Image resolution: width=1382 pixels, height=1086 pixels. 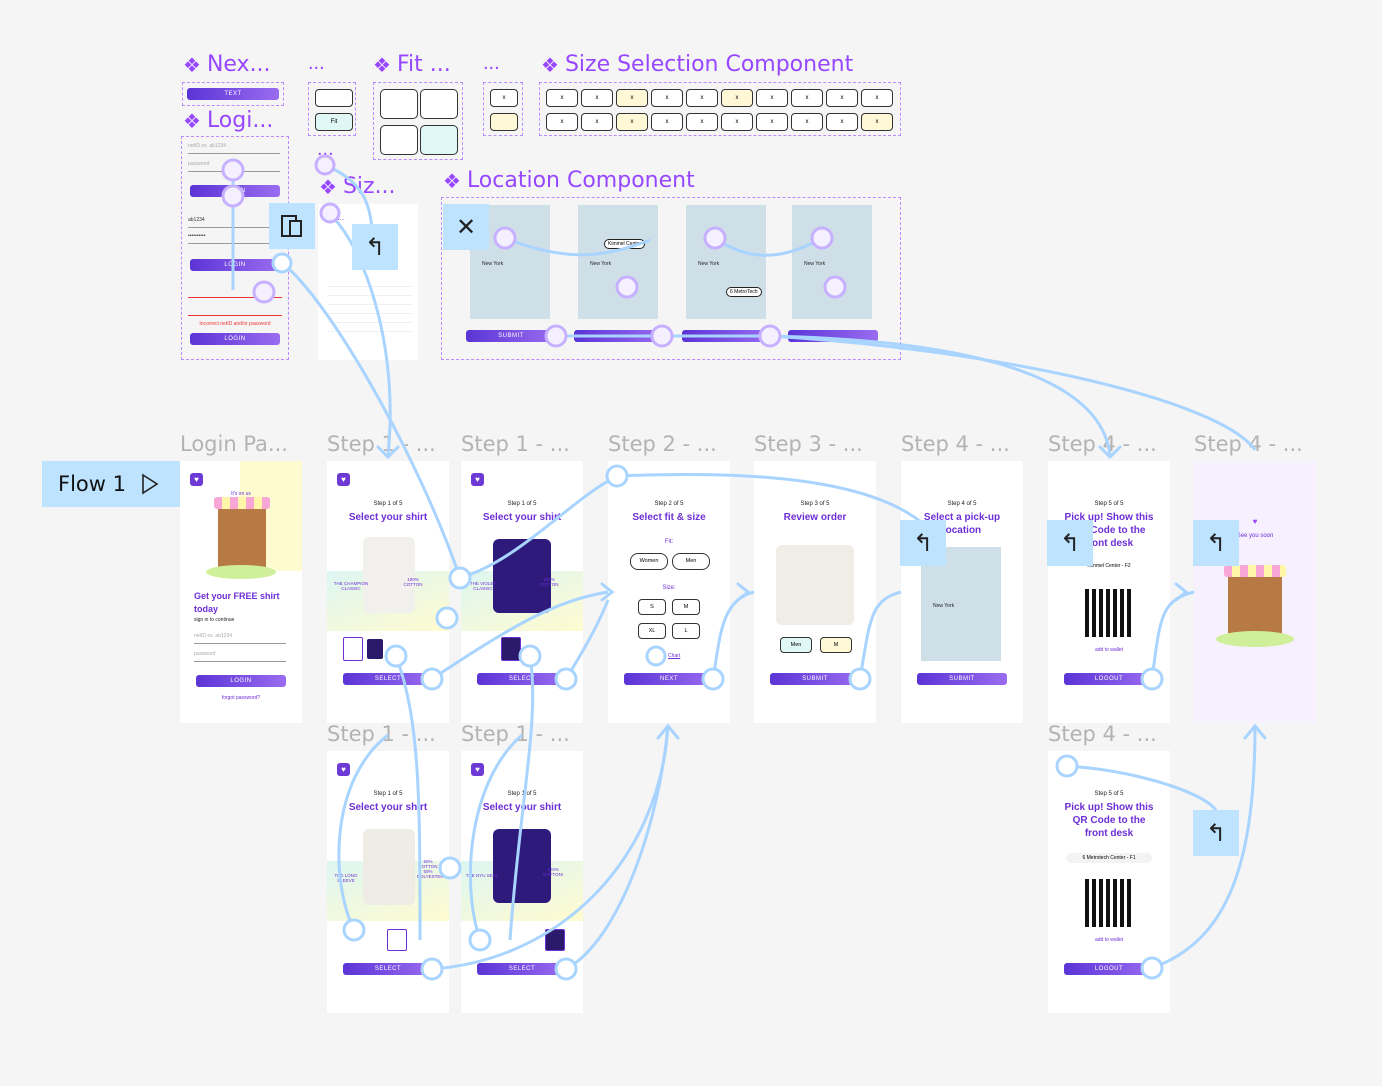 I want to click on close-icon: ✕, so click(x=466, y=227).